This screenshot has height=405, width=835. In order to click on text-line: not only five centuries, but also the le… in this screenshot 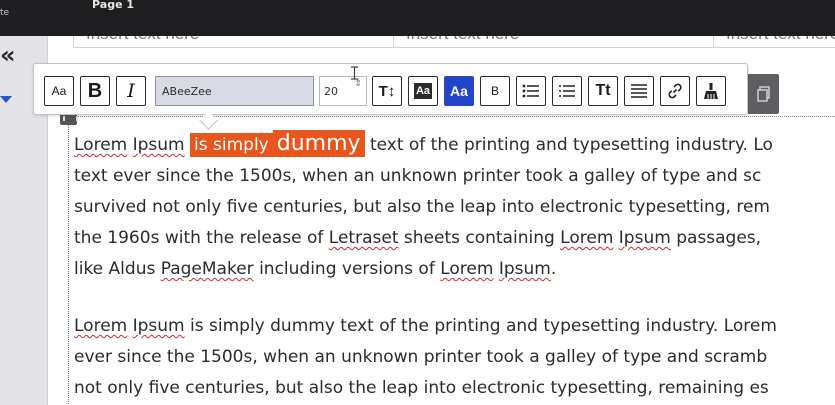, I will do `click(421, 388)`.